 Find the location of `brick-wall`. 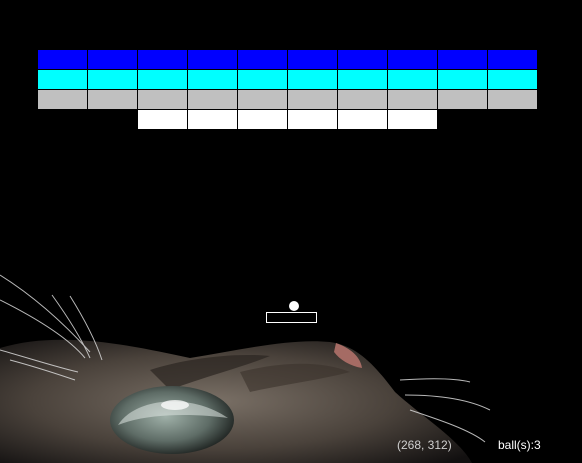

brick-wall is located at coordinates (288, 90).